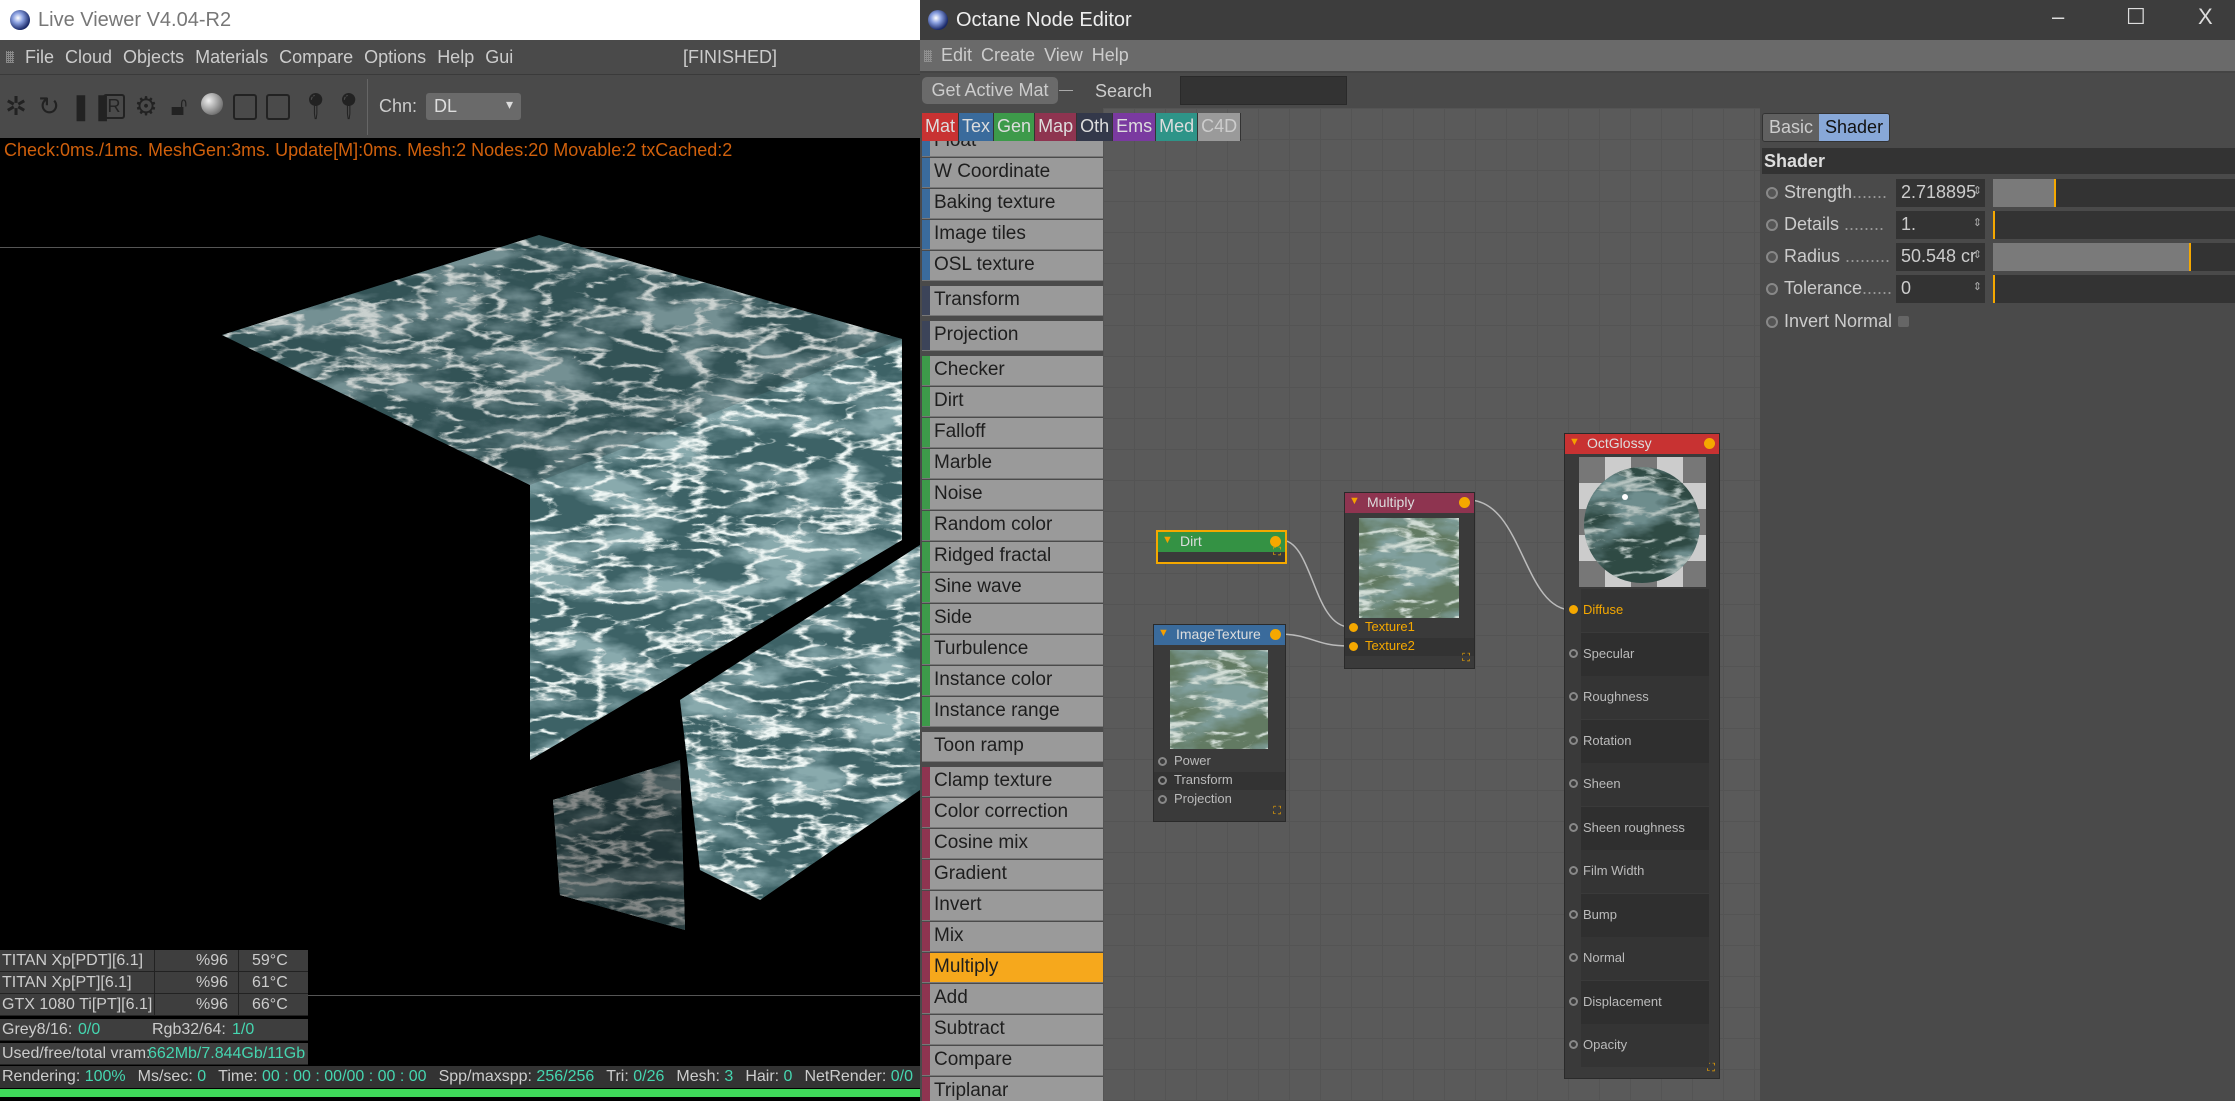 The image size is (2235, 1101). What do you see at coordinates (1642, 959) in the screenshot?
I see `port-normal: Normal` at bounding box center [1642, 959].